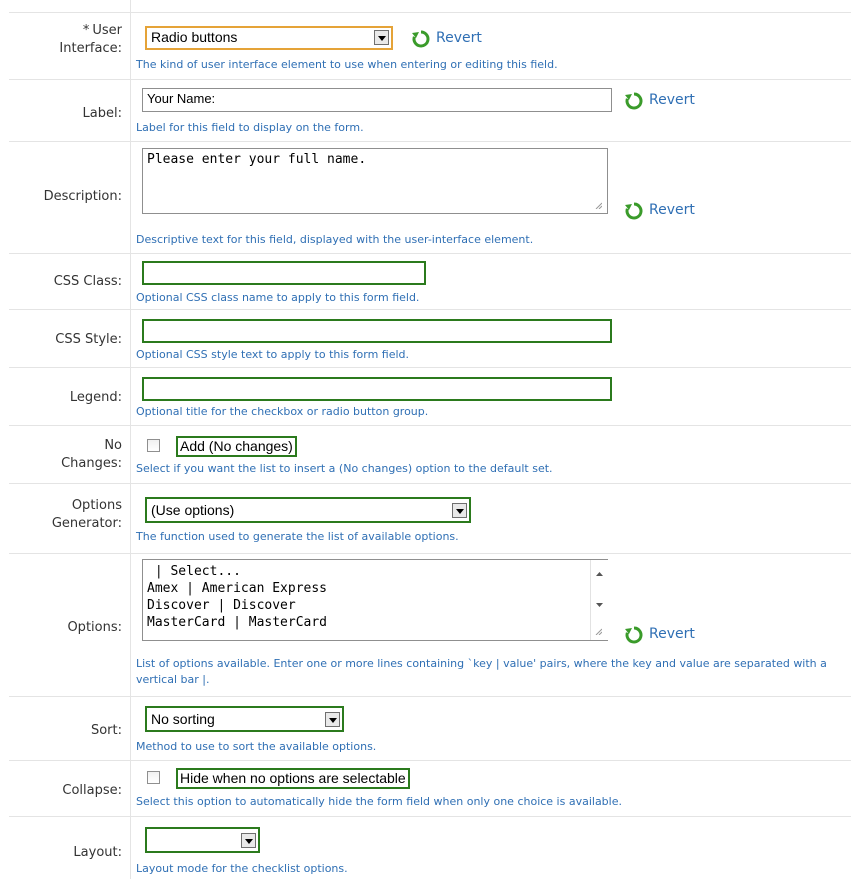 This screenshot has height=879, width=851. I want to click on css-style-label: CSS Style:, so click(88, 339).